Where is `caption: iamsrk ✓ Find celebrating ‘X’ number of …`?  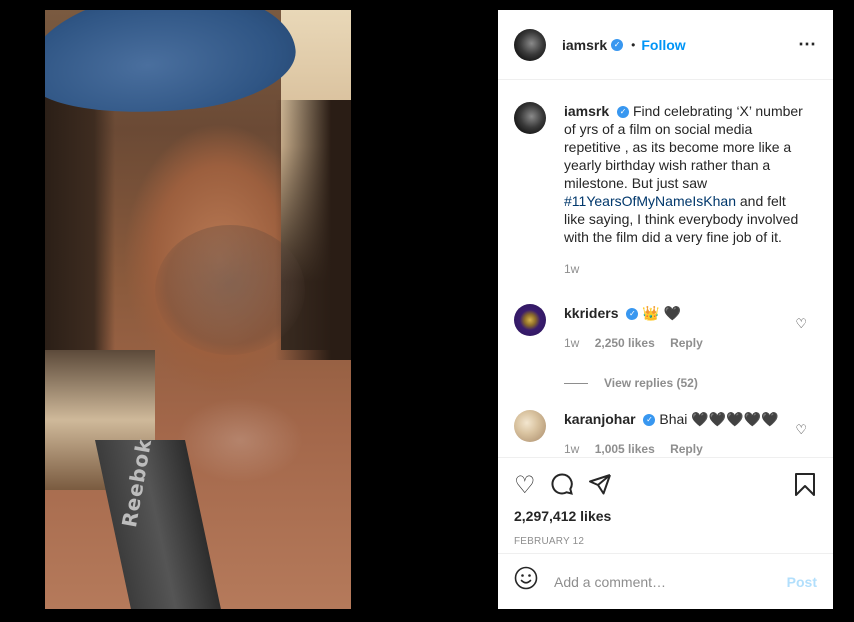 caption: iamsrk ✓ Find celebrating ‘X’ number of … is located at coordinates (665, 190).